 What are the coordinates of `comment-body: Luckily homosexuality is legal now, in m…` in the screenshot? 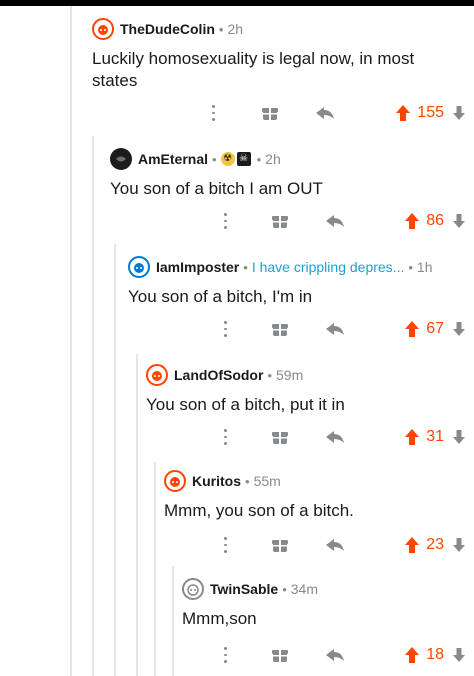 It's located at (253, 69).